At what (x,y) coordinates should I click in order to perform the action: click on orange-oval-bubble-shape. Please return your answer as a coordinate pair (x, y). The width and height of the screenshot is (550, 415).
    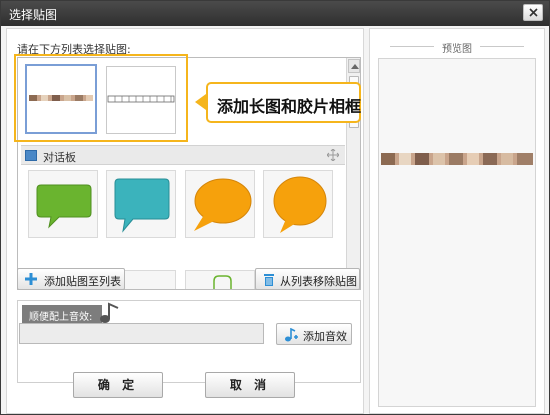
    Looking at the image, I should click on (223, 204).